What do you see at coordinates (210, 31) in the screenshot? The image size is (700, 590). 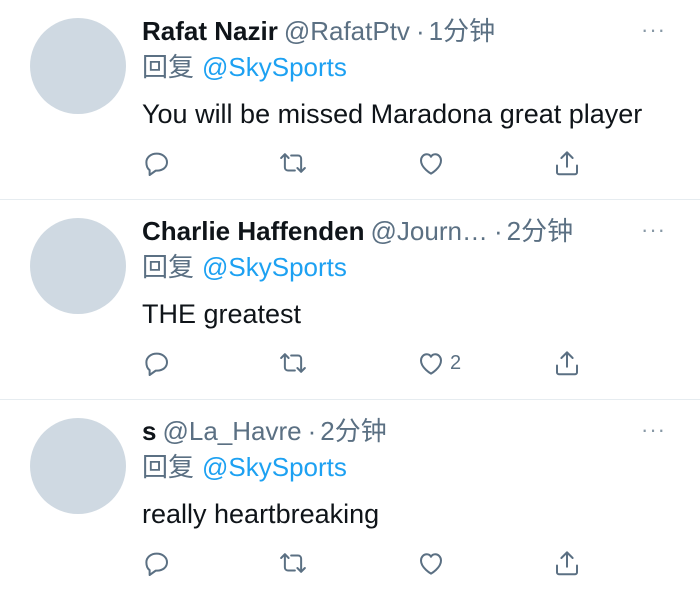 I see `author-name: Rafat Nazir` at bounding box center [210, 31].